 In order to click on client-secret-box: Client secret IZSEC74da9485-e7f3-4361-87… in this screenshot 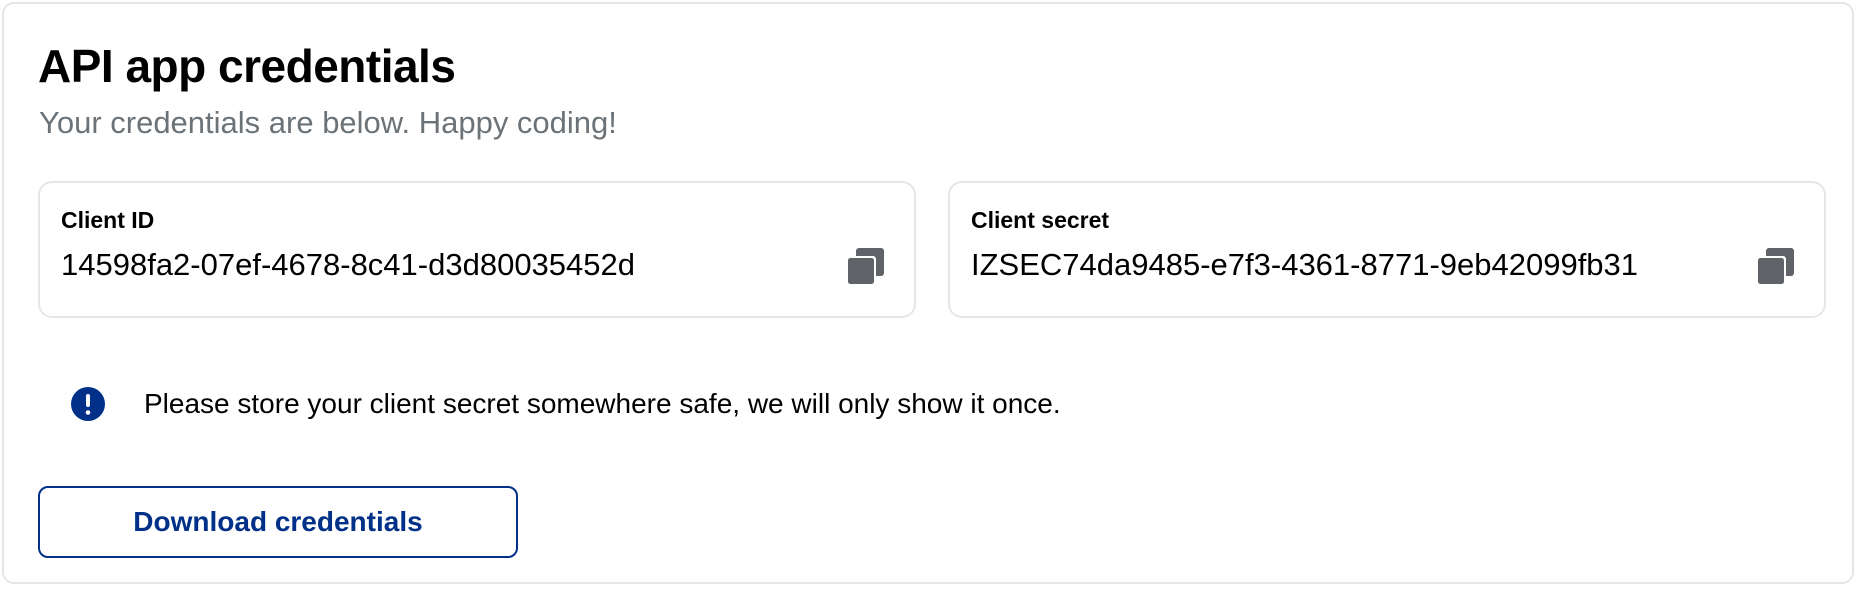, I will do `click(1387, 249)`.